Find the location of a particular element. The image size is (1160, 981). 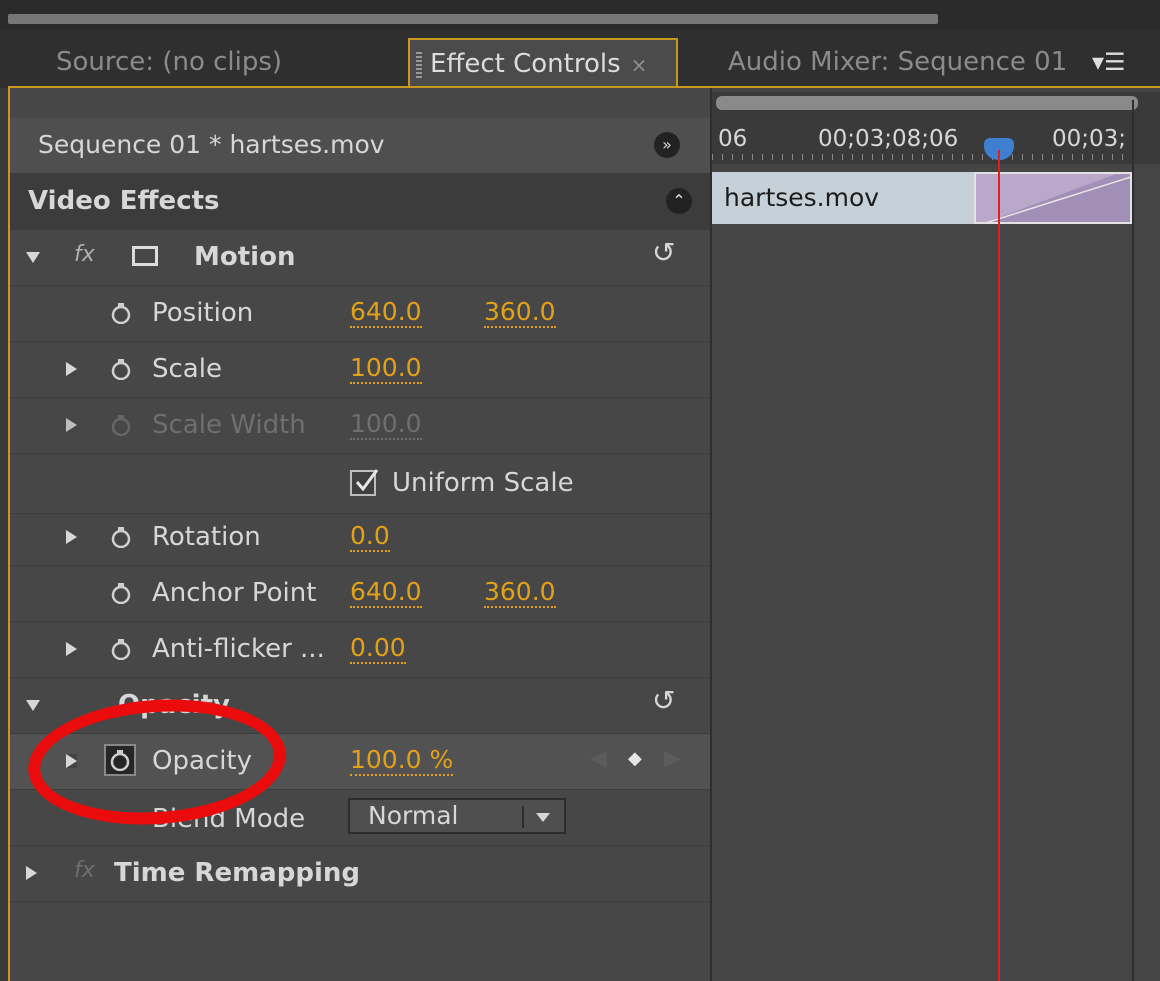

top-scrollbar is located at coordinates (473, 19).